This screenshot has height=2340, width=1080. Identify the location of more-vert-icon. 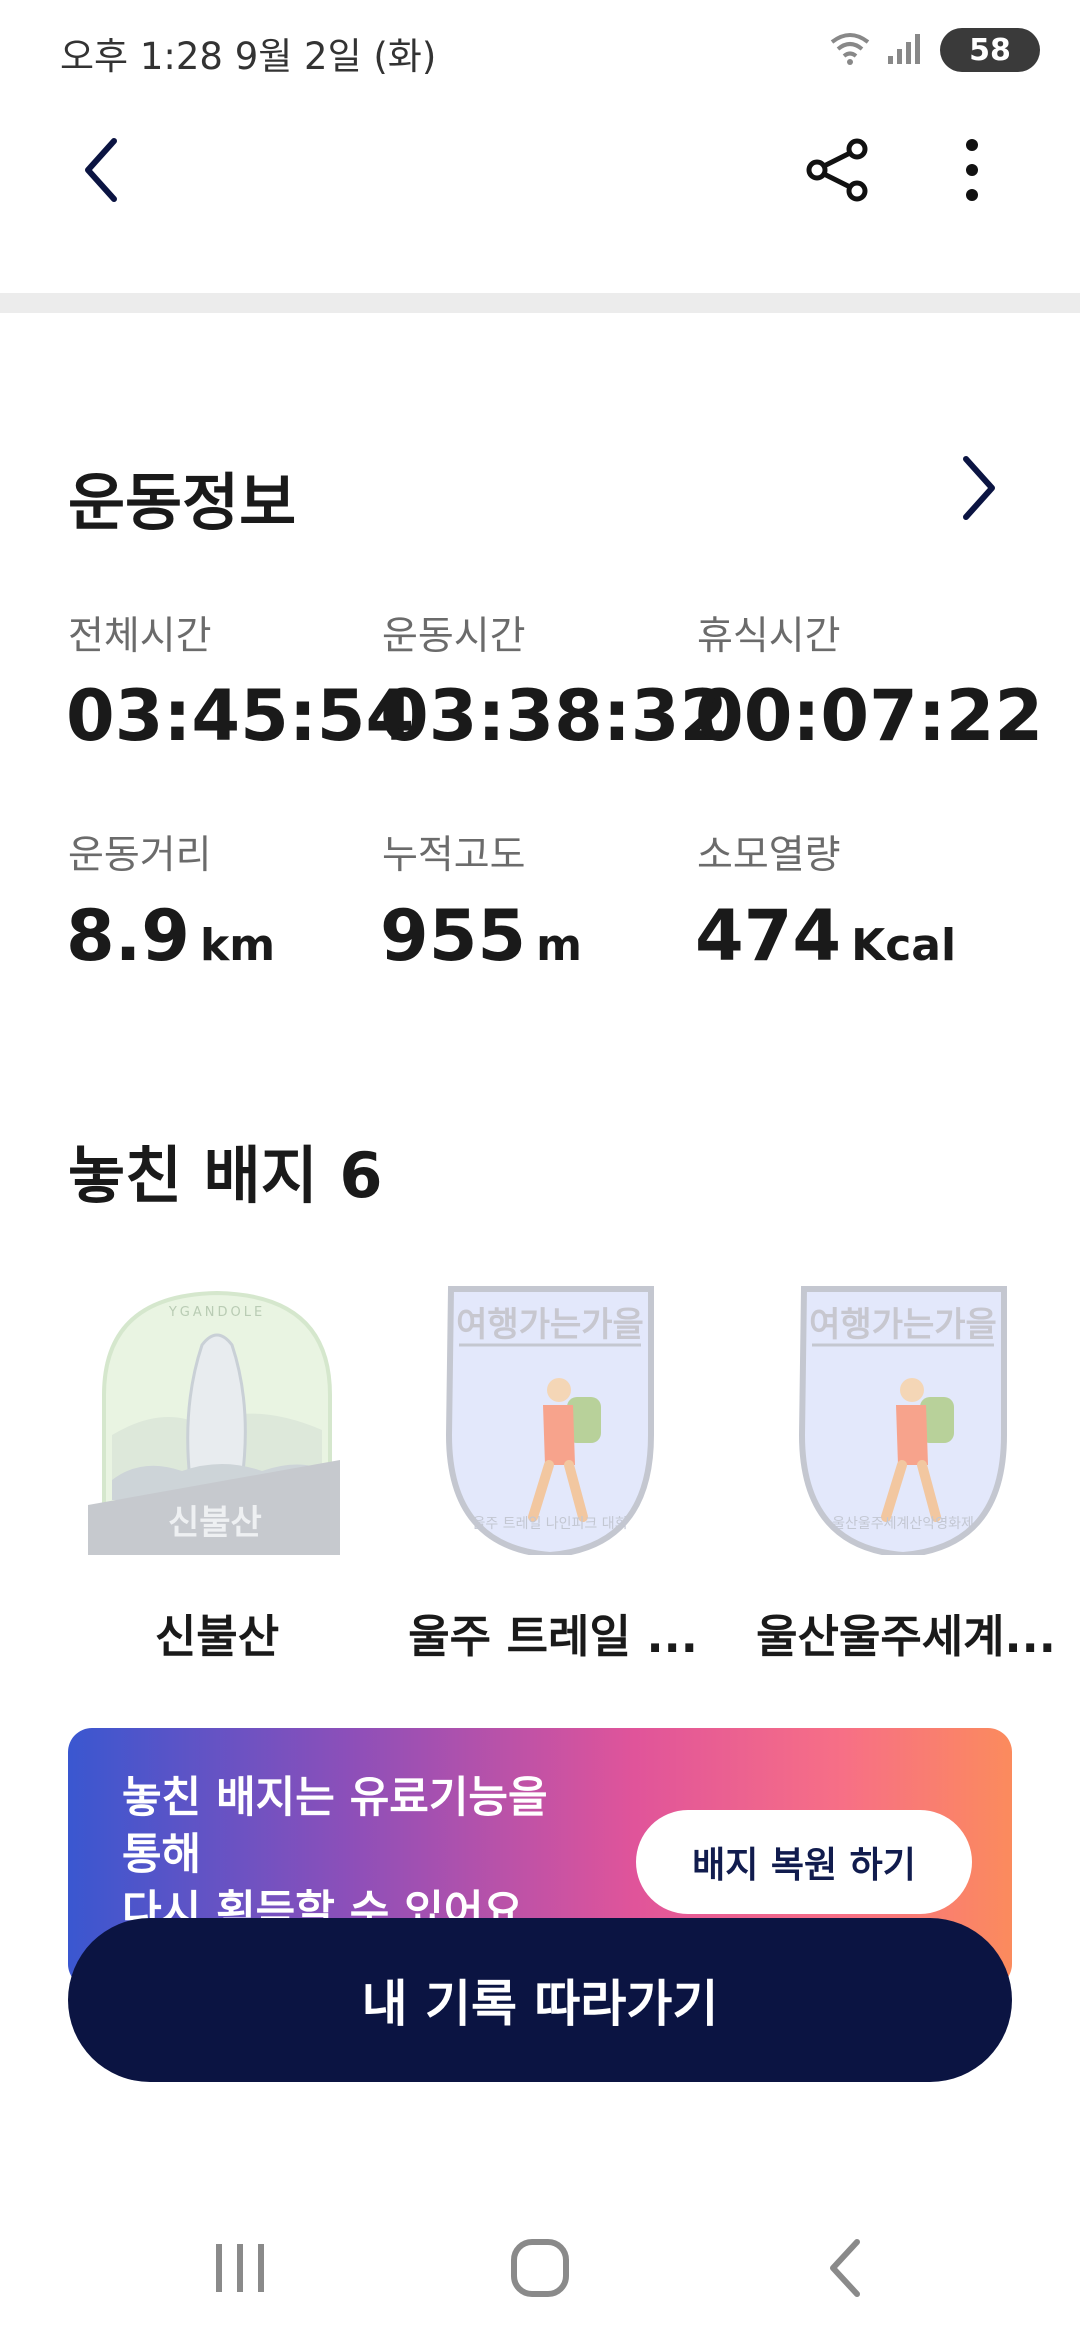
(972, 172).